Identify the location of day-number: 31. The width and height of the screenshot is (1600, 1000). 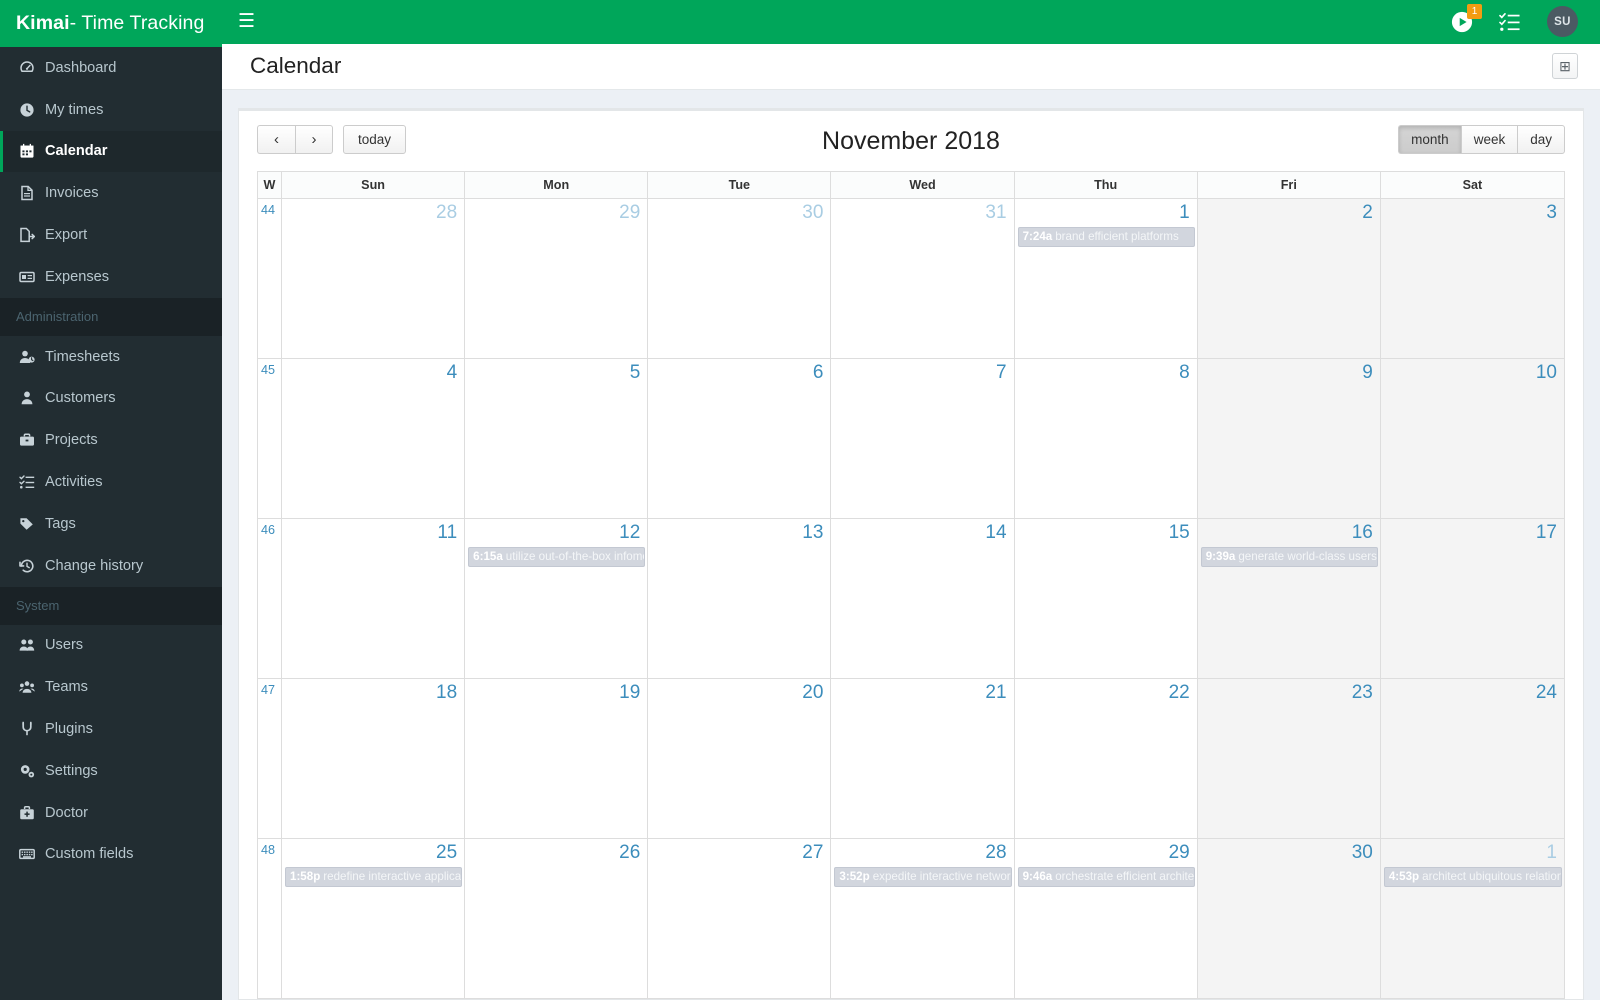
(922, 211).